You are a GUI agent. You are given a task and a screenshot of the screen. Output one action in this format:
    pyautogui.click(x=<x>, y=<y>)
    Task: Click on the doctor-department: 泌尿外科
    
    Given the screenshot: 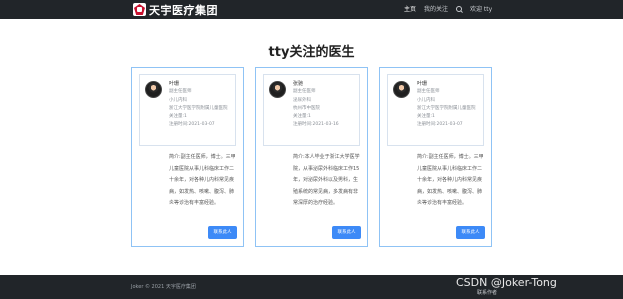 What is the action you would take?
    pyautogui.click(x=302, y=100)
    